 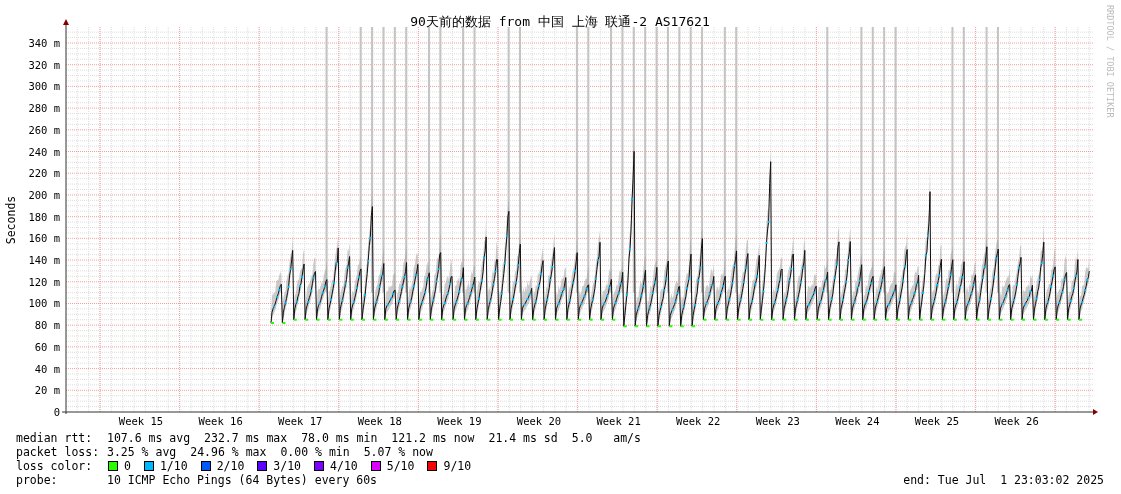 I want to click on legend-value: 24.96 % max, so click(x=228, y=452).